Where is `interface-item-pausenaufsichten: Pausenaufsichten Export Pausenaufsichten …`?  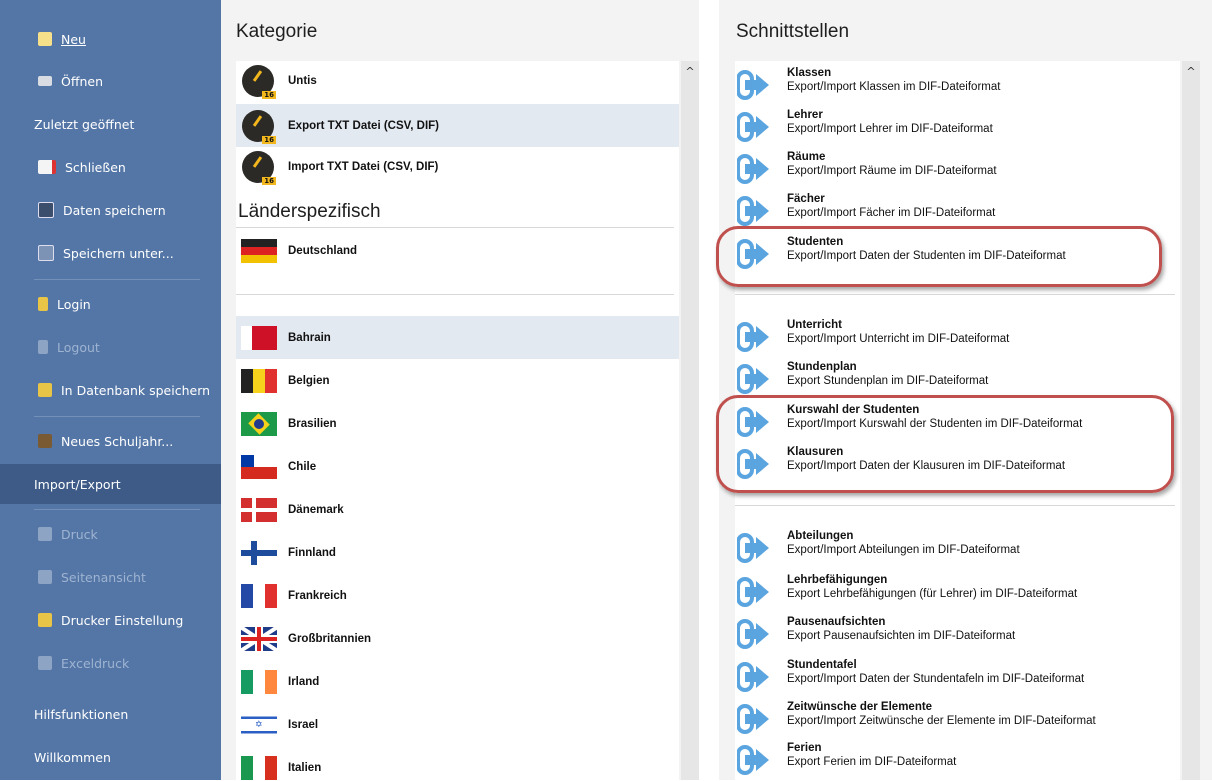 interface-item-pausenaufsichten: Pausenaufsichten Export Pausenaufsichten … is located at coordinates (876, 634).